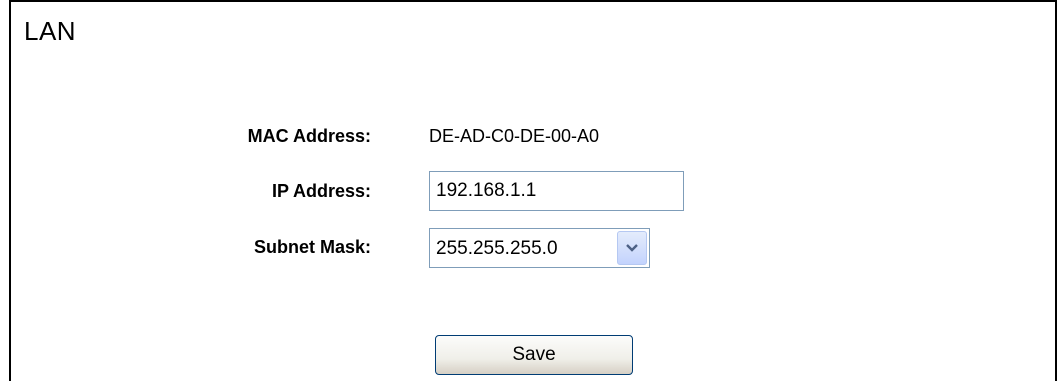 Image resolution: width=1059 pixels, height=381 pixels. I want to click on subnet-mask-label: Subnet Mask:, so click(312, 247).